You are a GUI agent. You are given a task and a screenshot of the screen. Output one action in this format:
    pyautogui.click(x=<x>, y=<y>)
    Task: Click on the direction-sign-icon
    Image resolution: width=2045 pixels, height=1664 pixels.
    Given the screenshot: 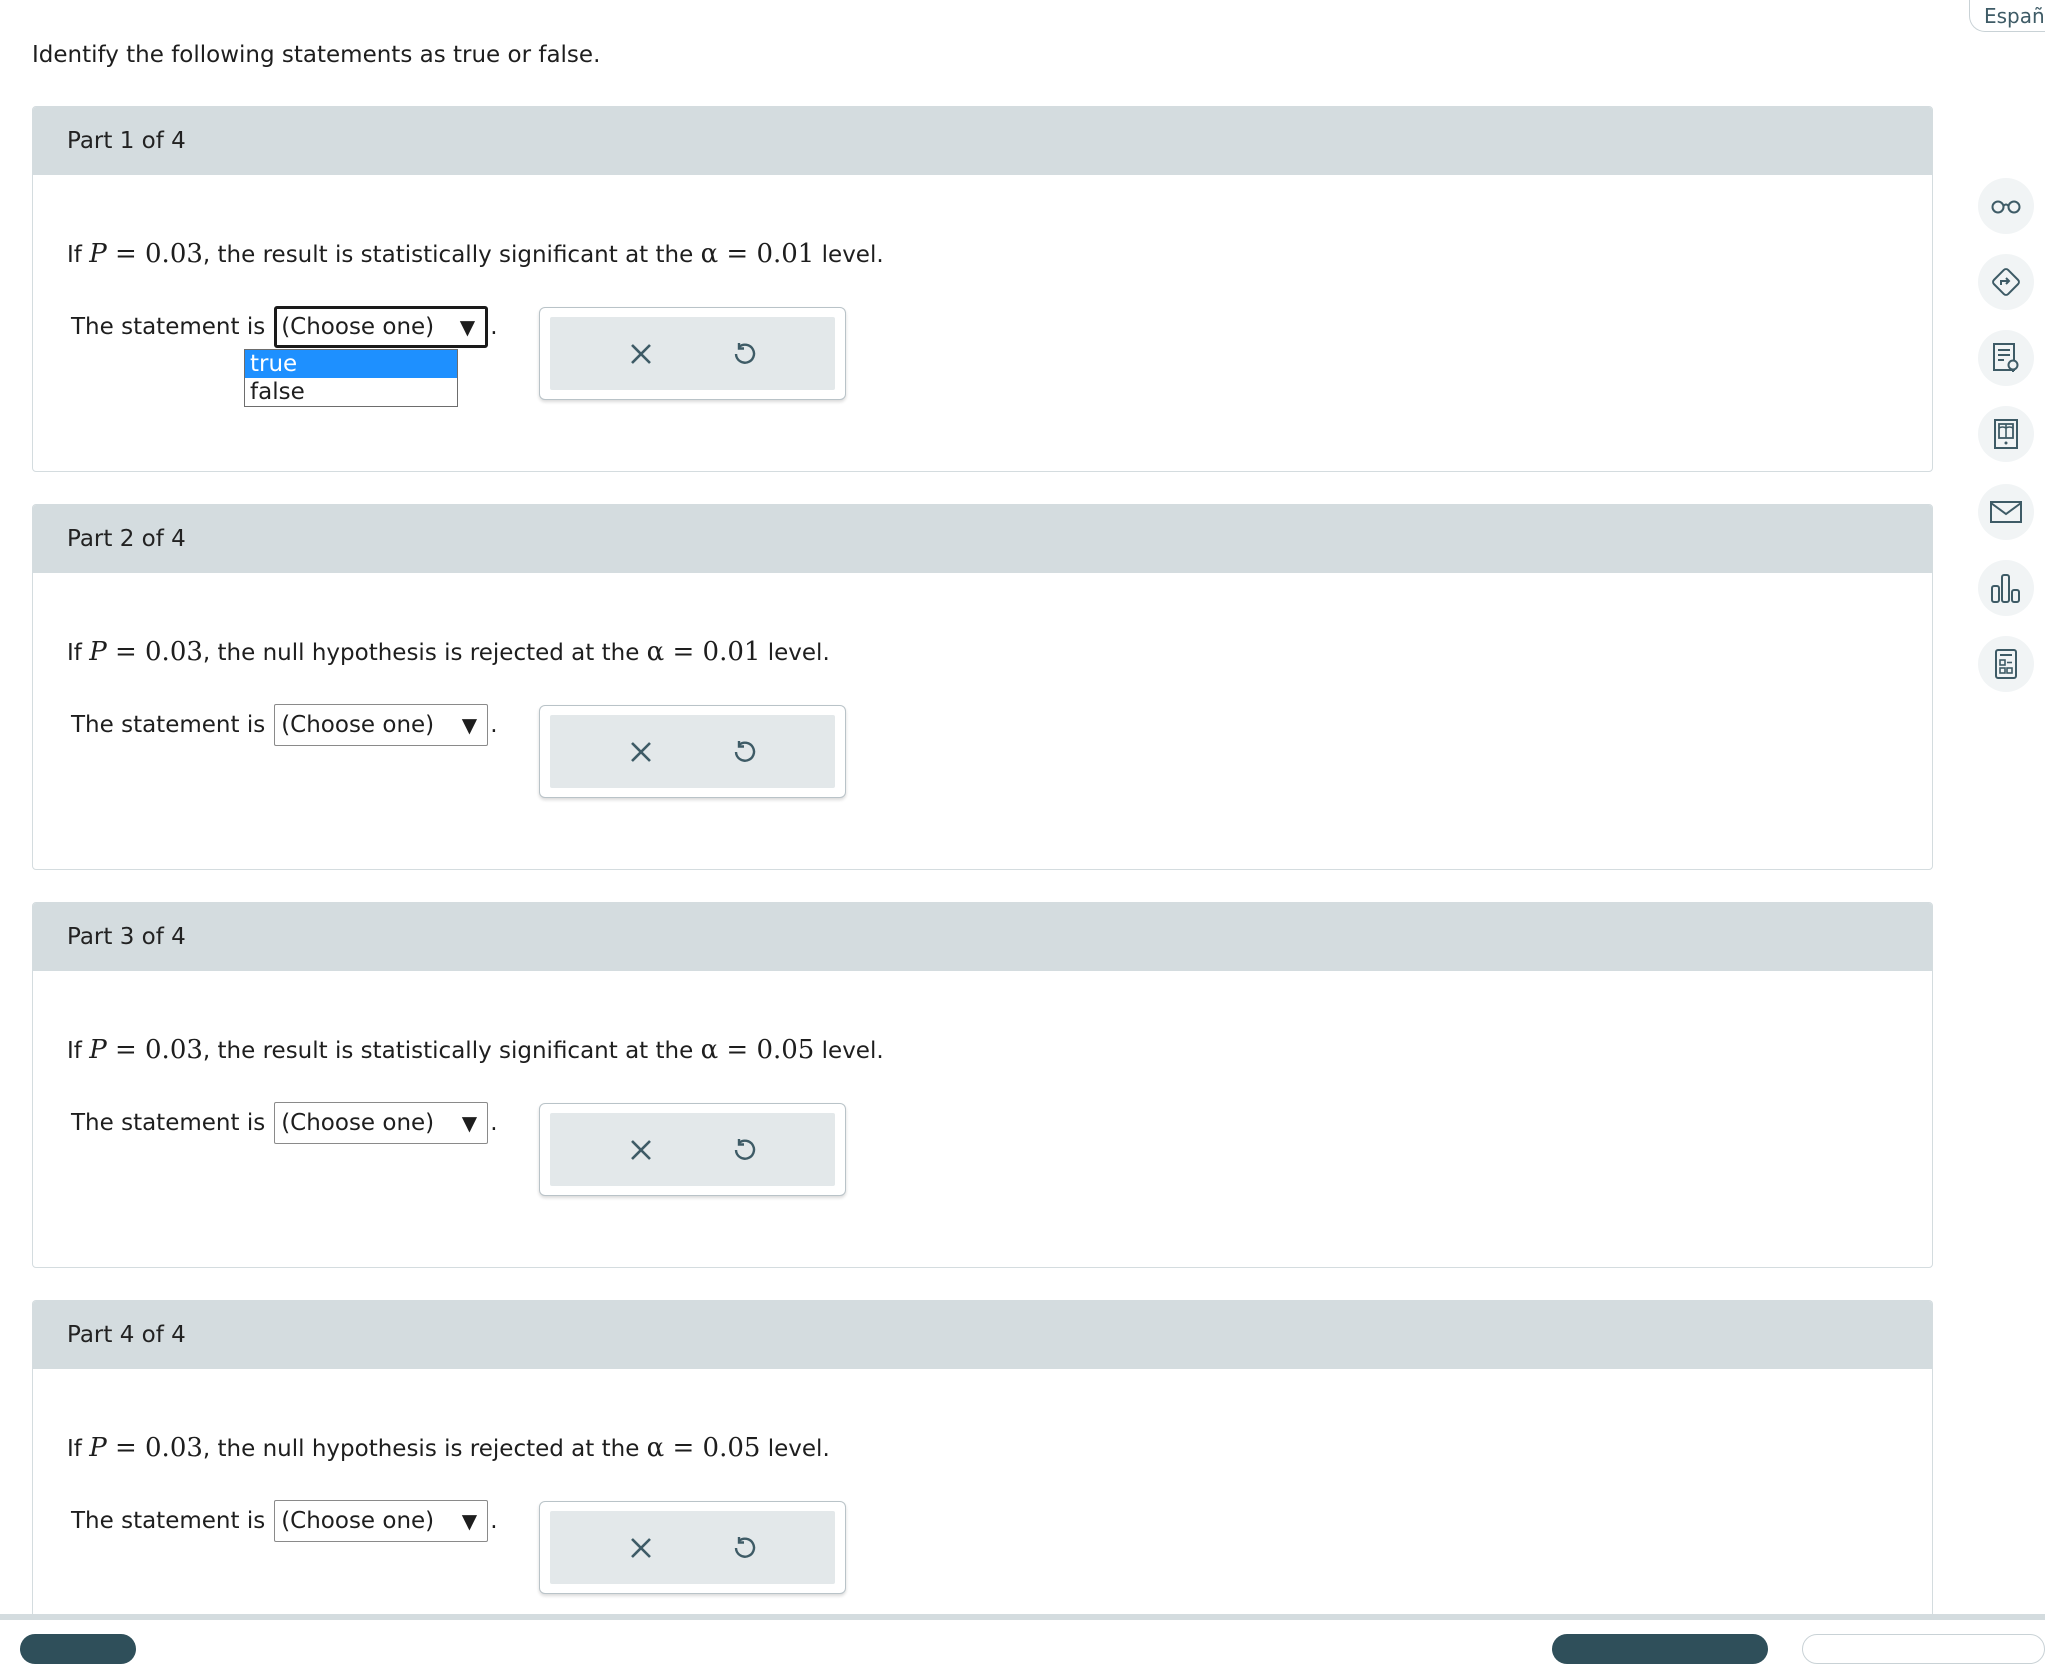 What is the action you would take?
    pyautogui.click(x=2006, y=282)
    